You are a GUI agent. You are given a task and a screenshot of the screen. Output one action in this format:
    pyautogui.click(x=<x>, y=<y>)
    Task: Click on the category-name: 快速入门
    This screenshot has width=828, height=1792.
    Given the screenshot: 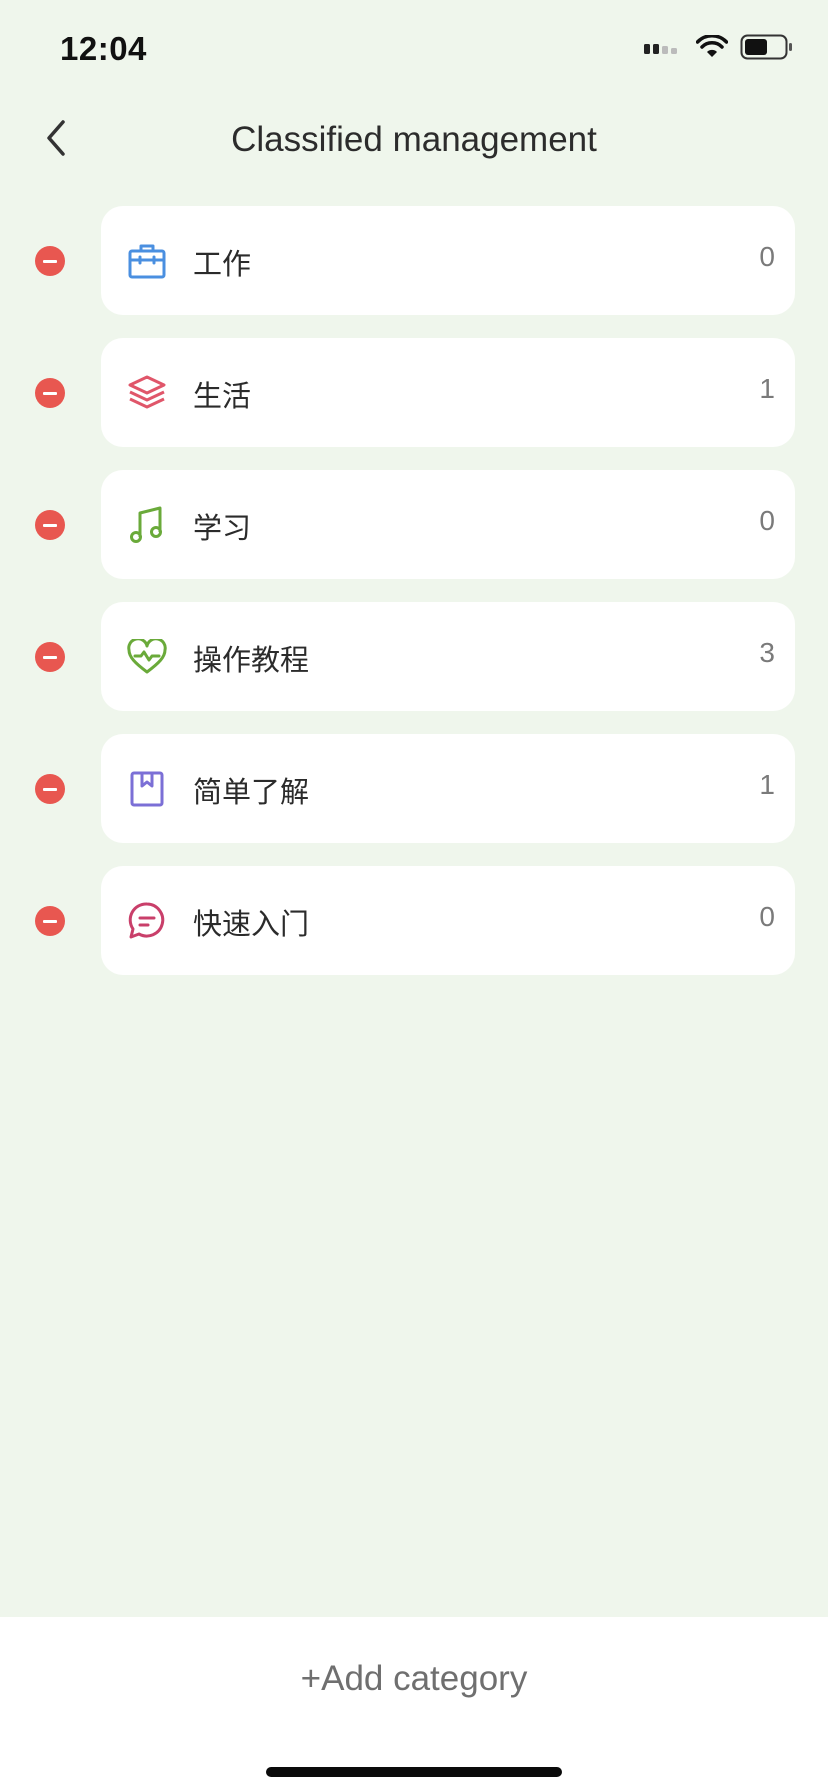 What is the action you would take?
    pyautogui.click(x=251, y=924)
    